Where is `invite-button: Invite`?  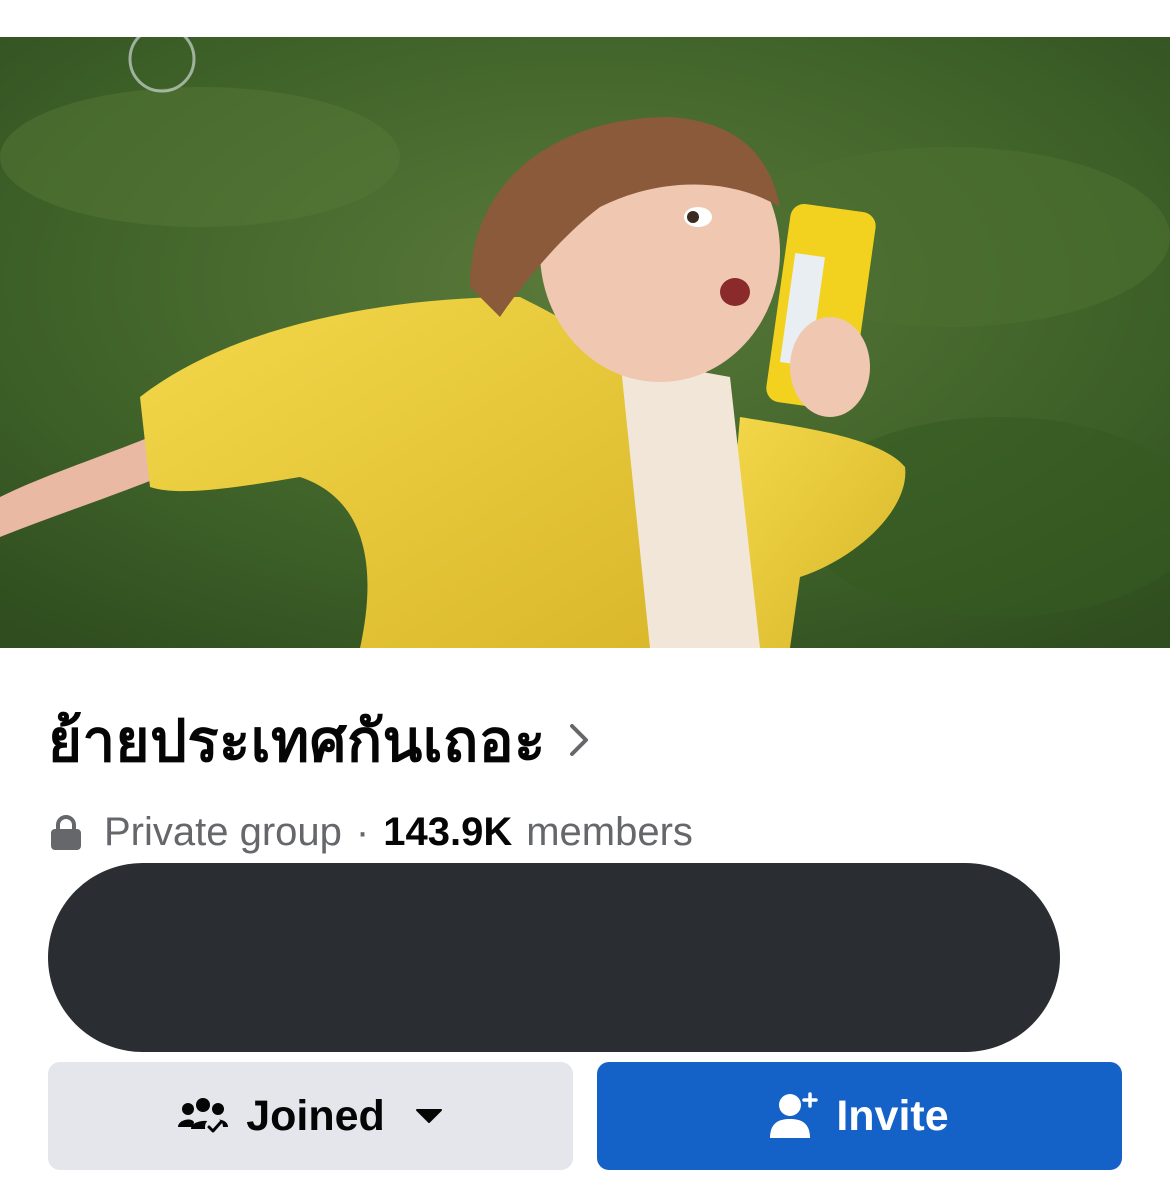
invite-button: Invite is located at coordinates (859, 1116).